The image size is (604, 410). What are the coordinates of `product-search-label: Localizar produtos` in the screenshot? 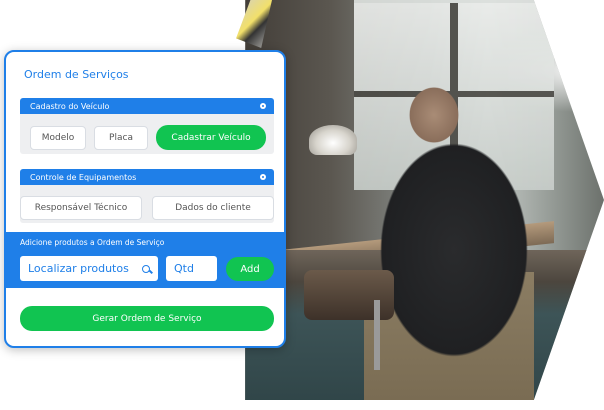 It's located at (78, 268).